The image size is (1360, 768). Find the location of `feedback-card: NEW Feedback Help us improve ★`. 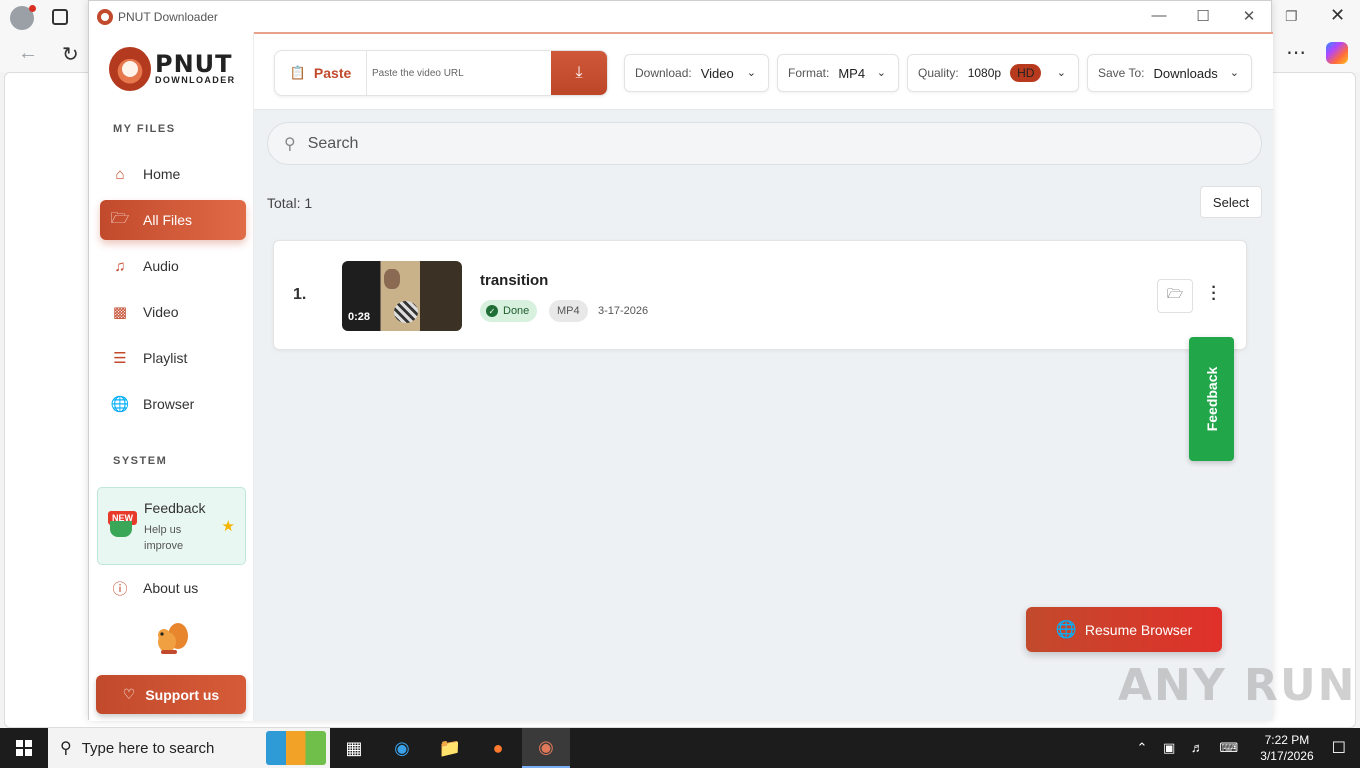

feedback-card: NEW Feedback Help us improve ★ is located at coordinates (171, 526).